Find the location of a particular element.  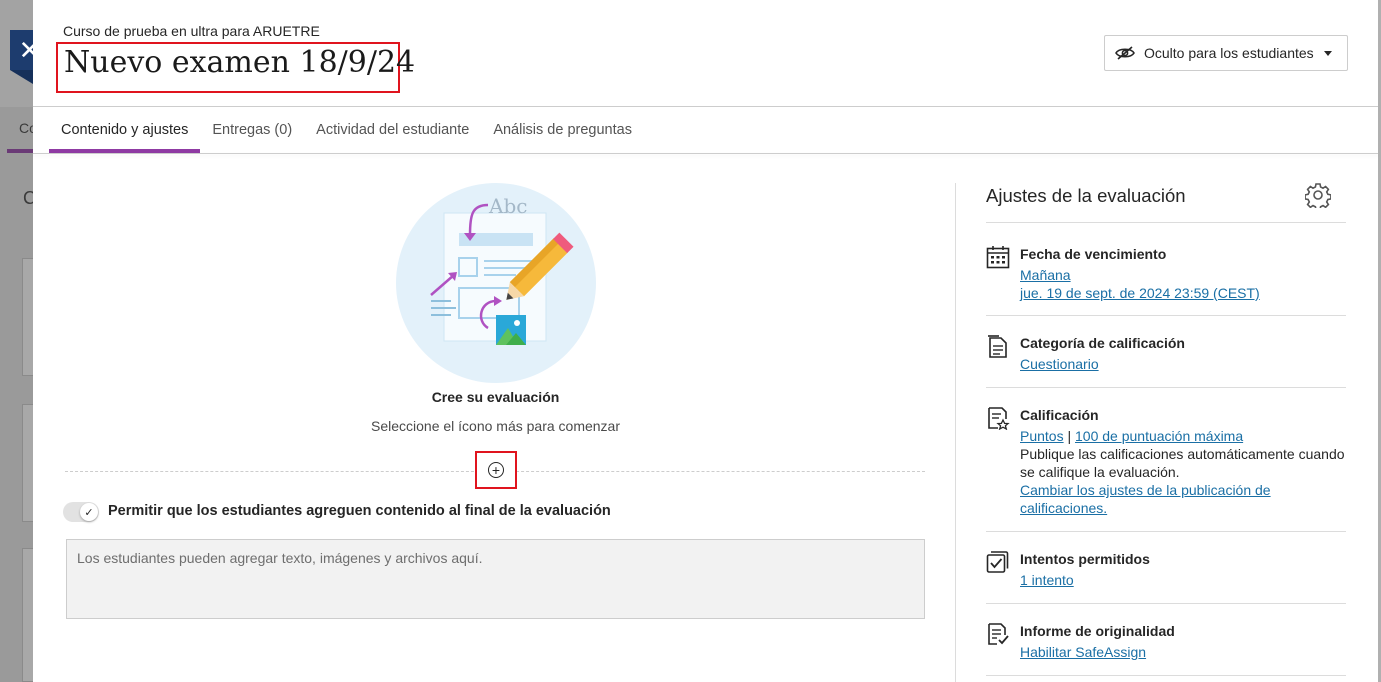

close-button-tail is located at coordinates (21, 77).